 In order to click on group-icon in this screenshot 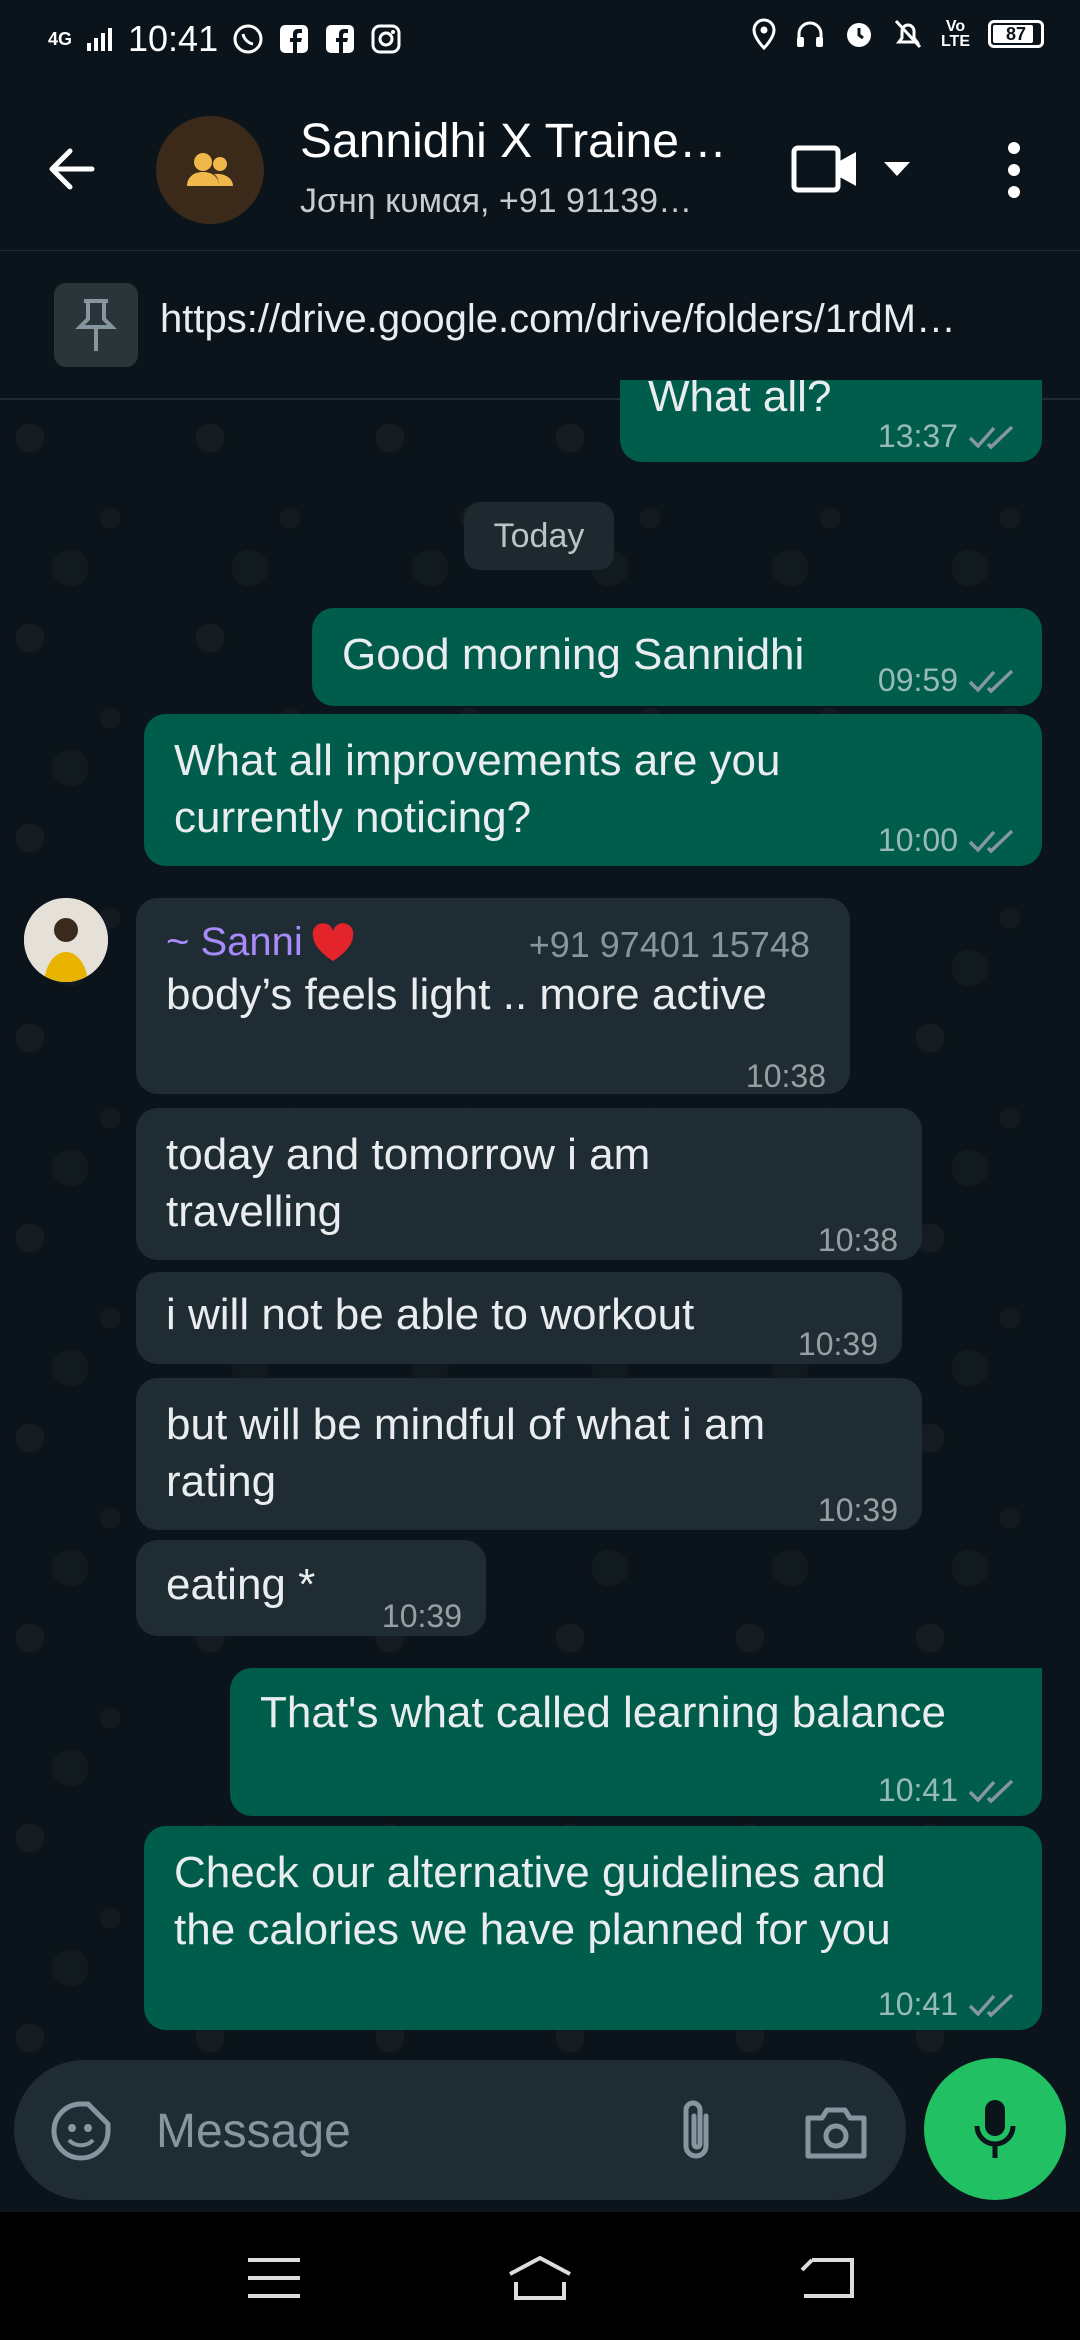, I will do `click(210, 169)`.